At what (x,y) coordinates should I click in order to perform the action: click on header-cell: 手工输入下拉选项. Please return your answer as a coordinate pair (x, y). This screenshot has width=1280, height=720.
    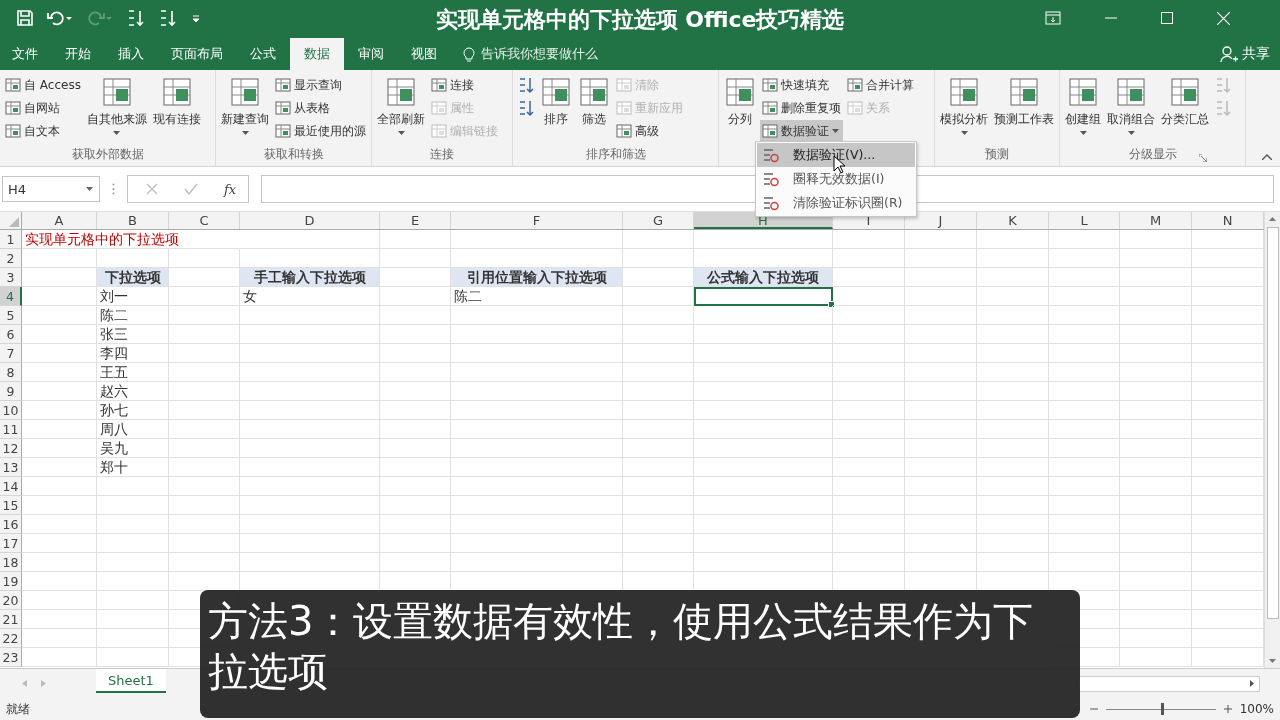
    Looking at the image, I should click on (310, 277).